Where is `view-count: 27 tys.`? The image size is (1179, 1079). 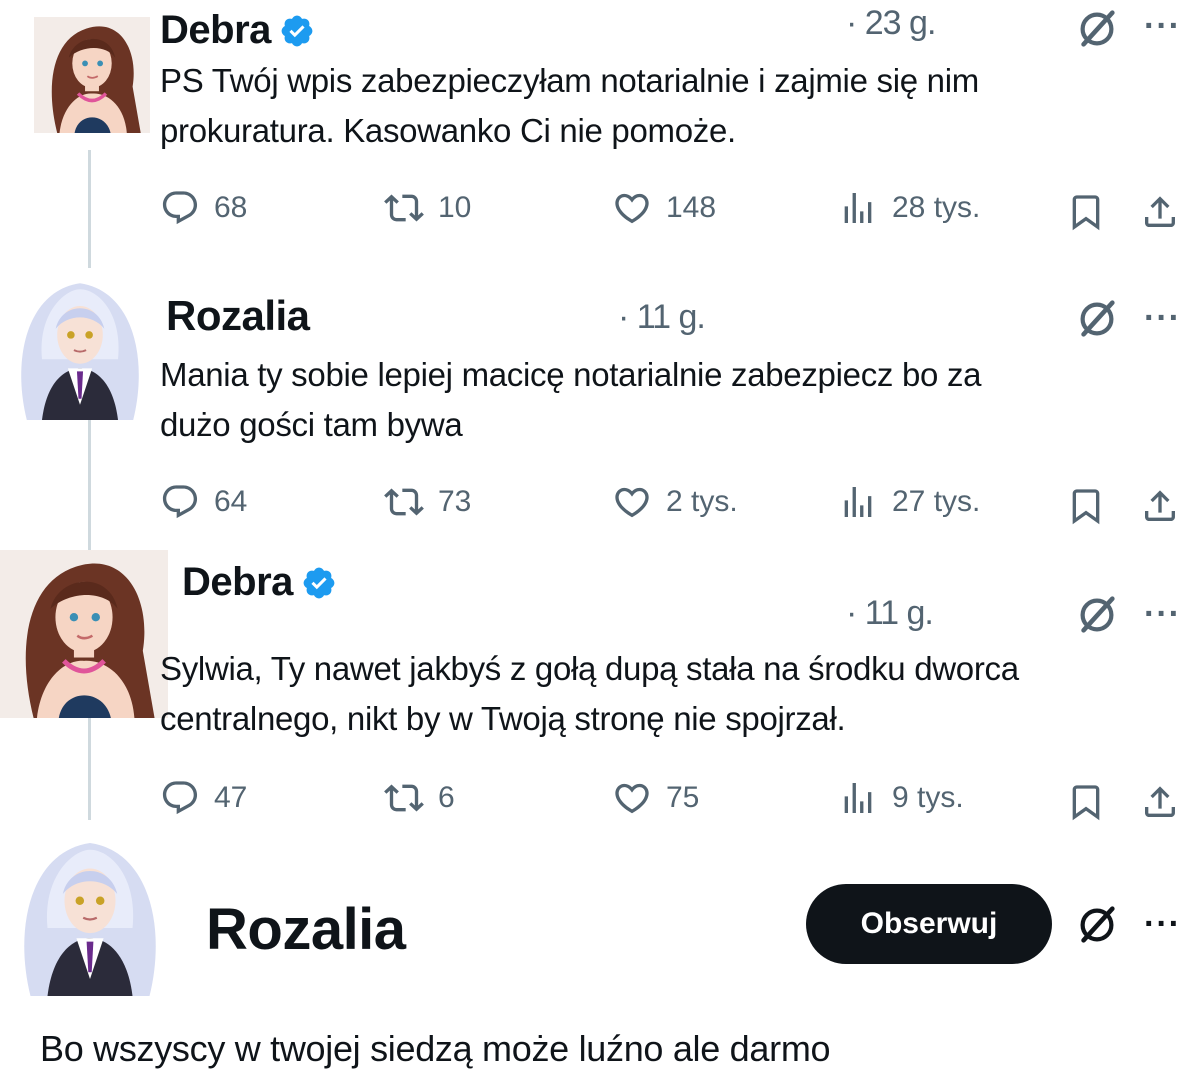
view-count: 27 tys. is located at coordinates (936, 501).